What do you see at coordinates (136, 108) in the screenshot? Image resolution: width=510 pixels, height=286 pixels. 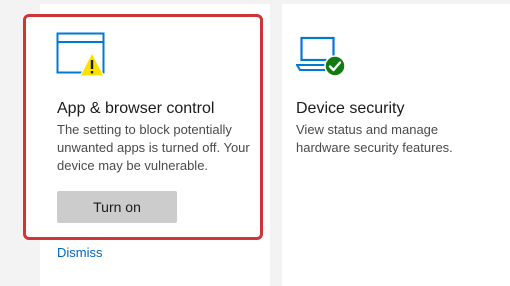 I see `app-browser-control-title: App & browser control` at bounding box center [136, 108].